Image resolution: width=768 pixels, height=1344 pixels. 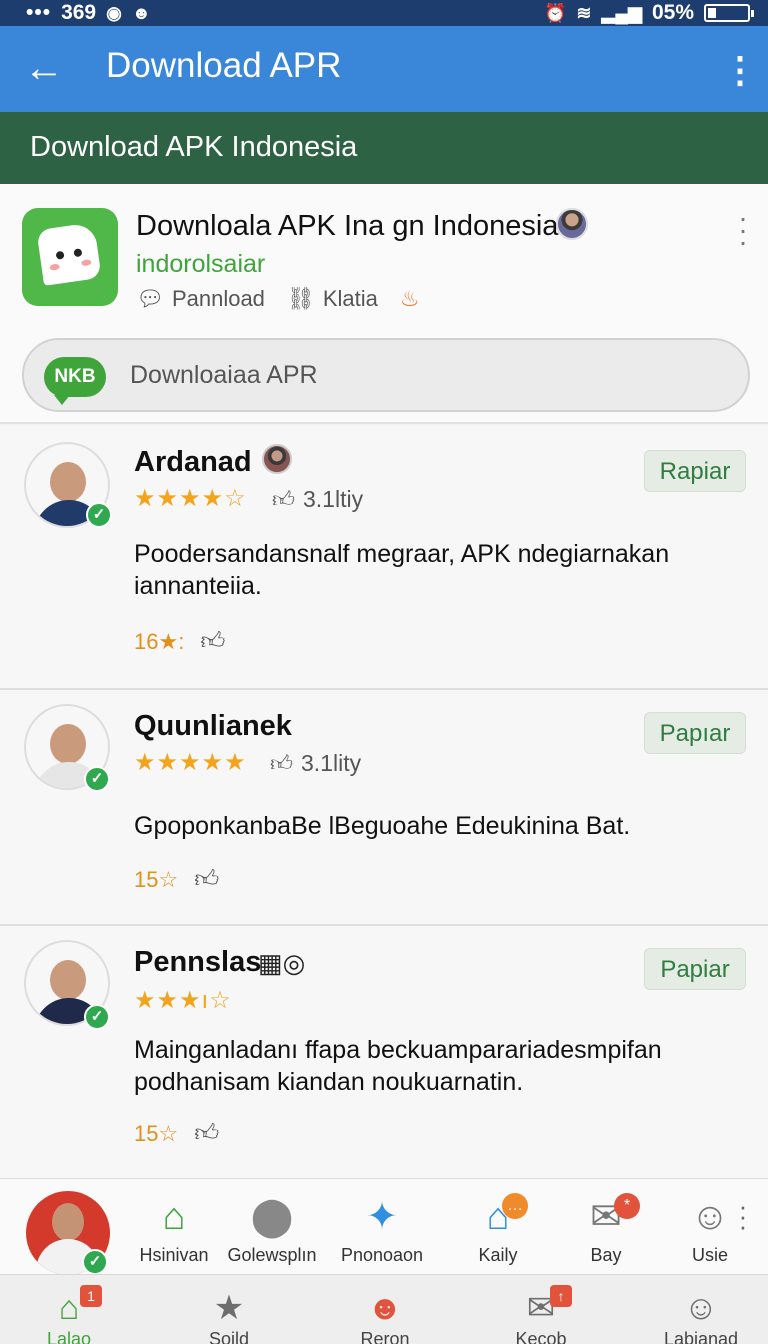 I want to click on status-count: 369, so click(x=79, y=12).